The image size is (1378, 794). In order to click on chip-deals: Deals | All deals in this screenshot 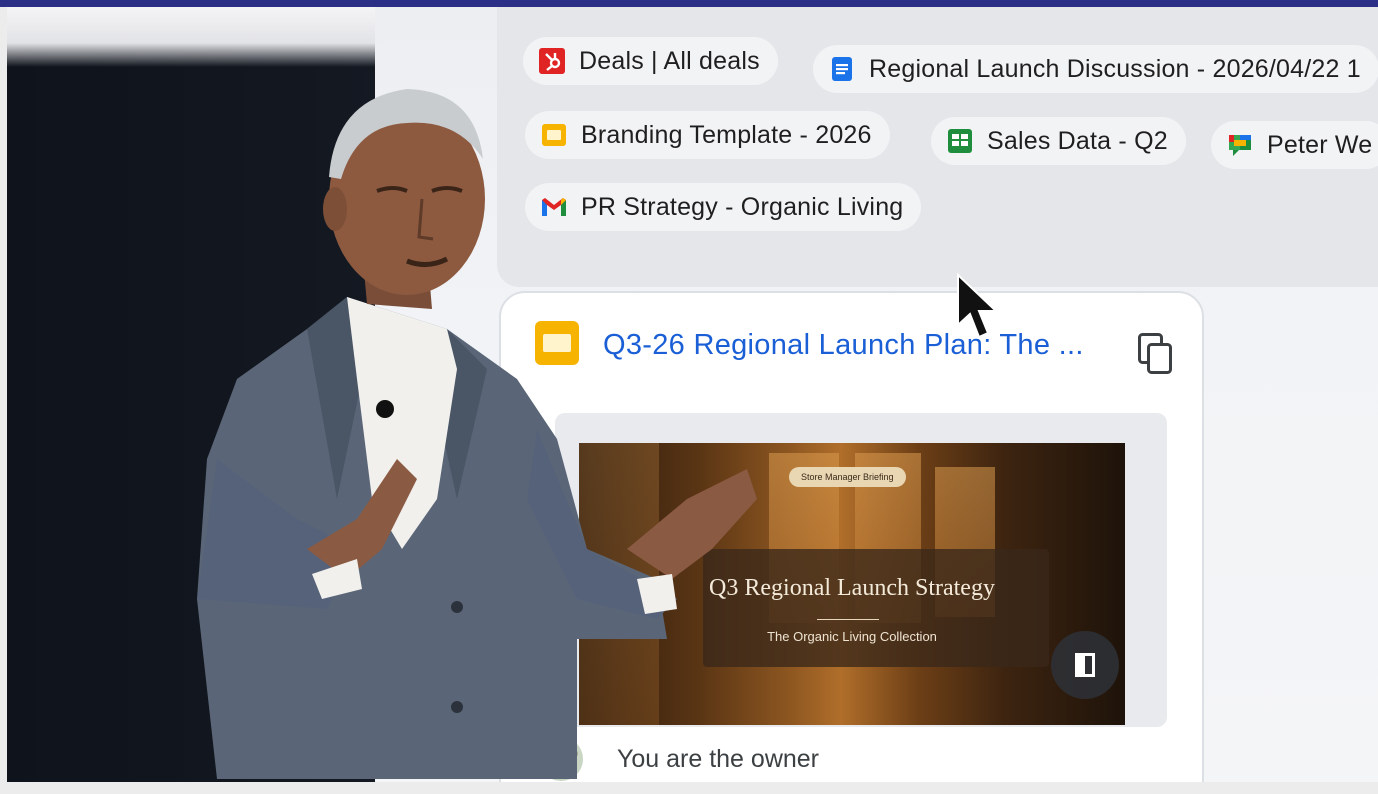, I will do `click(650, 61)`.